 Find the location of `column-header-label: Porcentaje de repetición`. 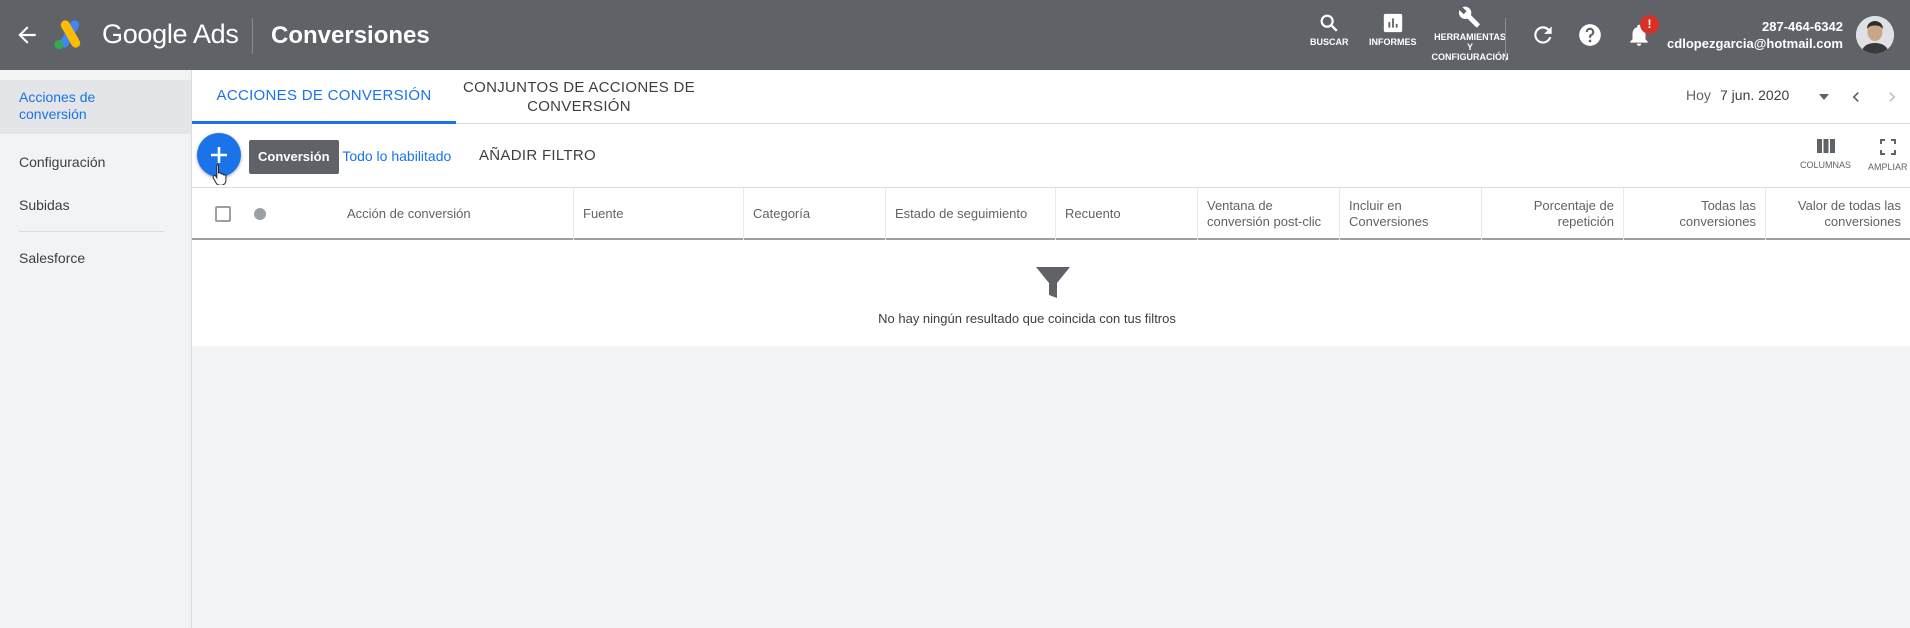

column-header-label: Porcentaje de repetición is located at coordinates (1573, 213).